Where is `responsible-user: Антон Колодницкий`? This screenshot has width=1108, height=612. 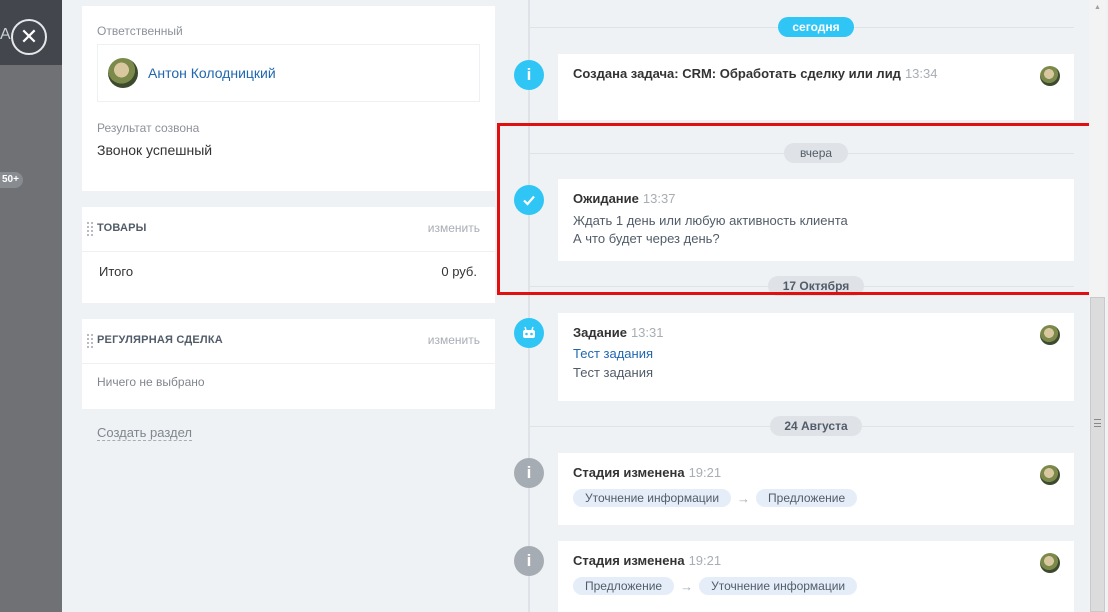
responsible-user: Антон Колодницкий is located at coordinates (288, 73).